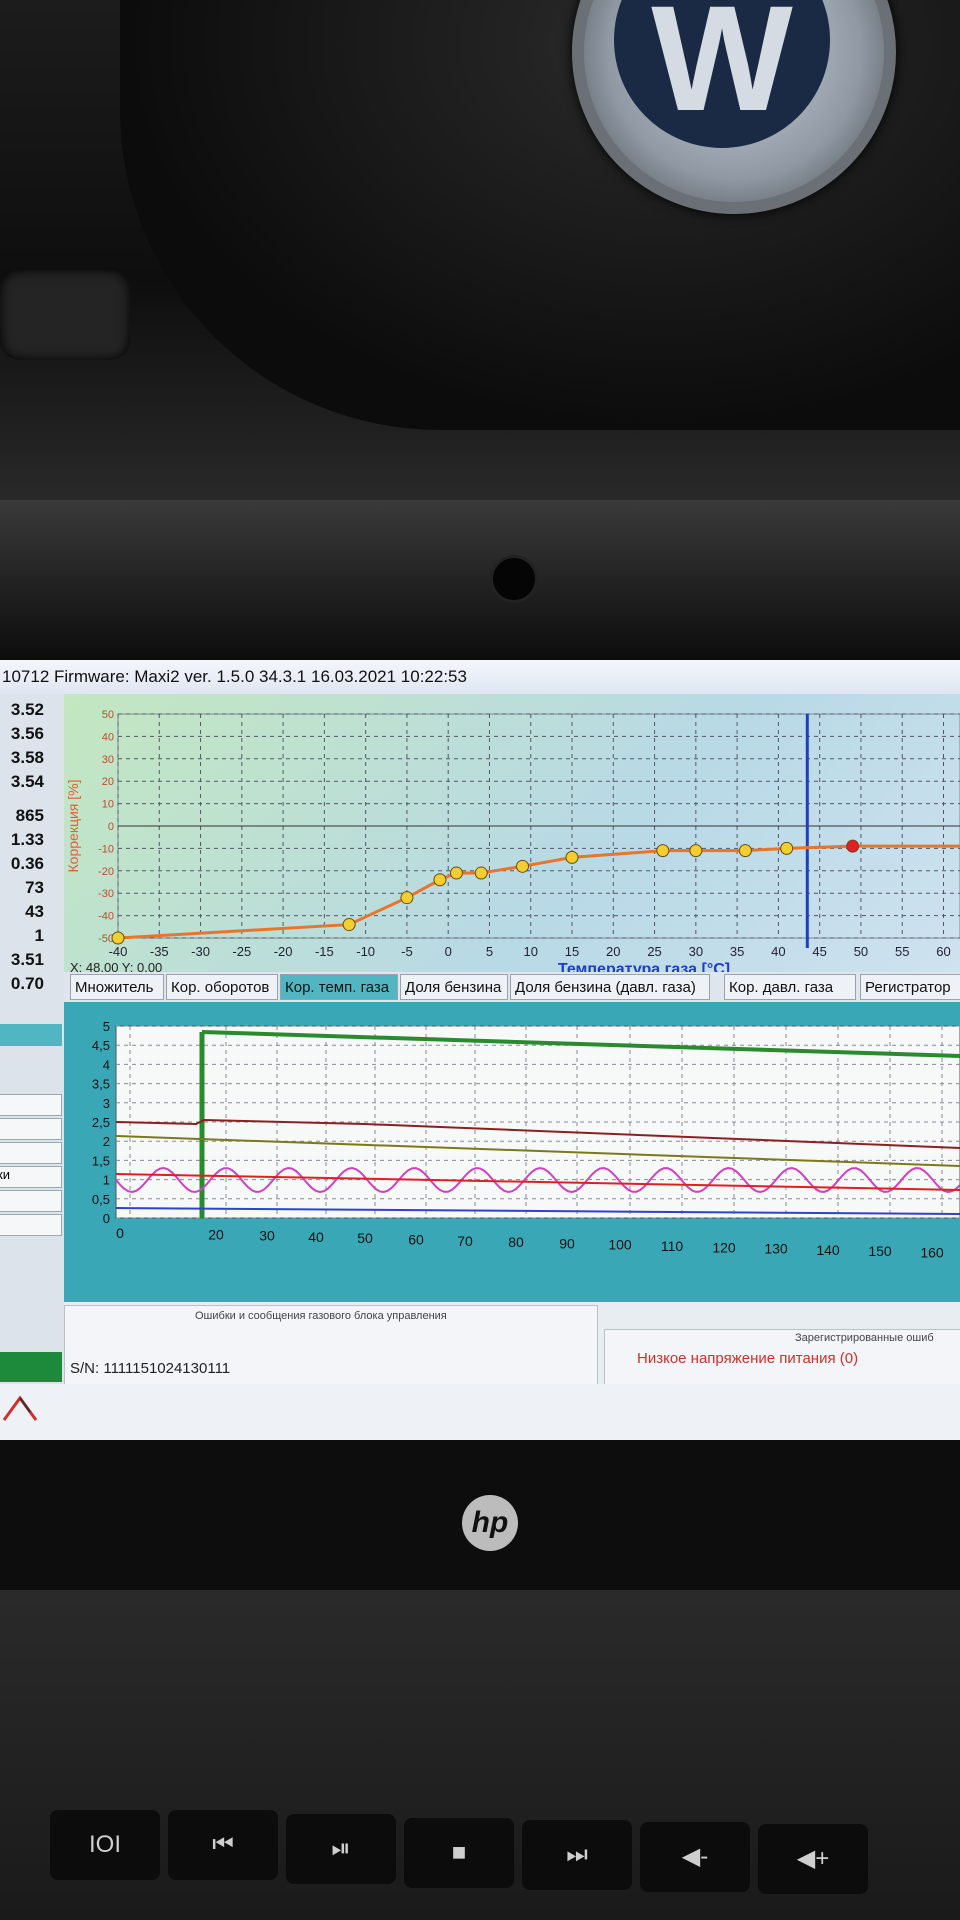 The width and height of the screenshot is (960, 1920). I want to click on x-tick-label: -15, so click(324, 951).